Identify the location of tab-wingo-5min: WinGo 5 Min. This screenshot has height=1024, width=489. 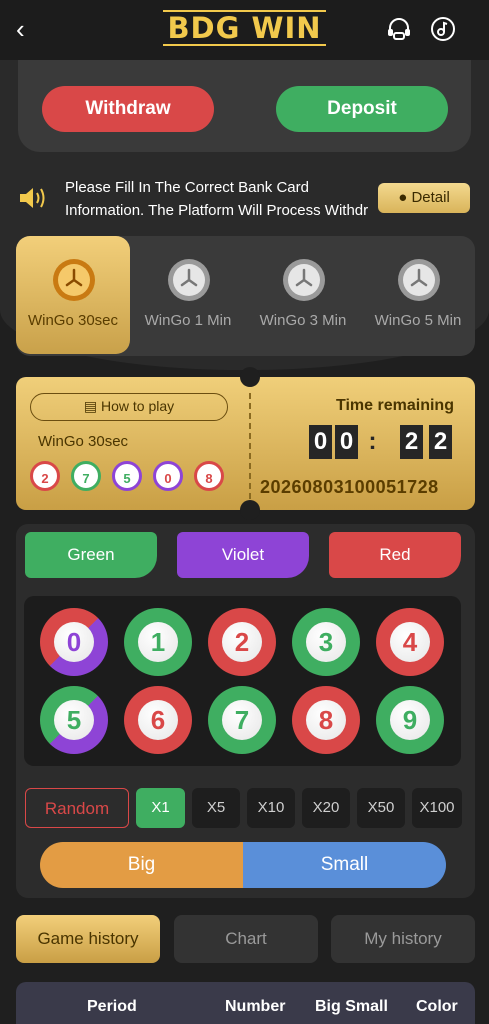
(418, 295).